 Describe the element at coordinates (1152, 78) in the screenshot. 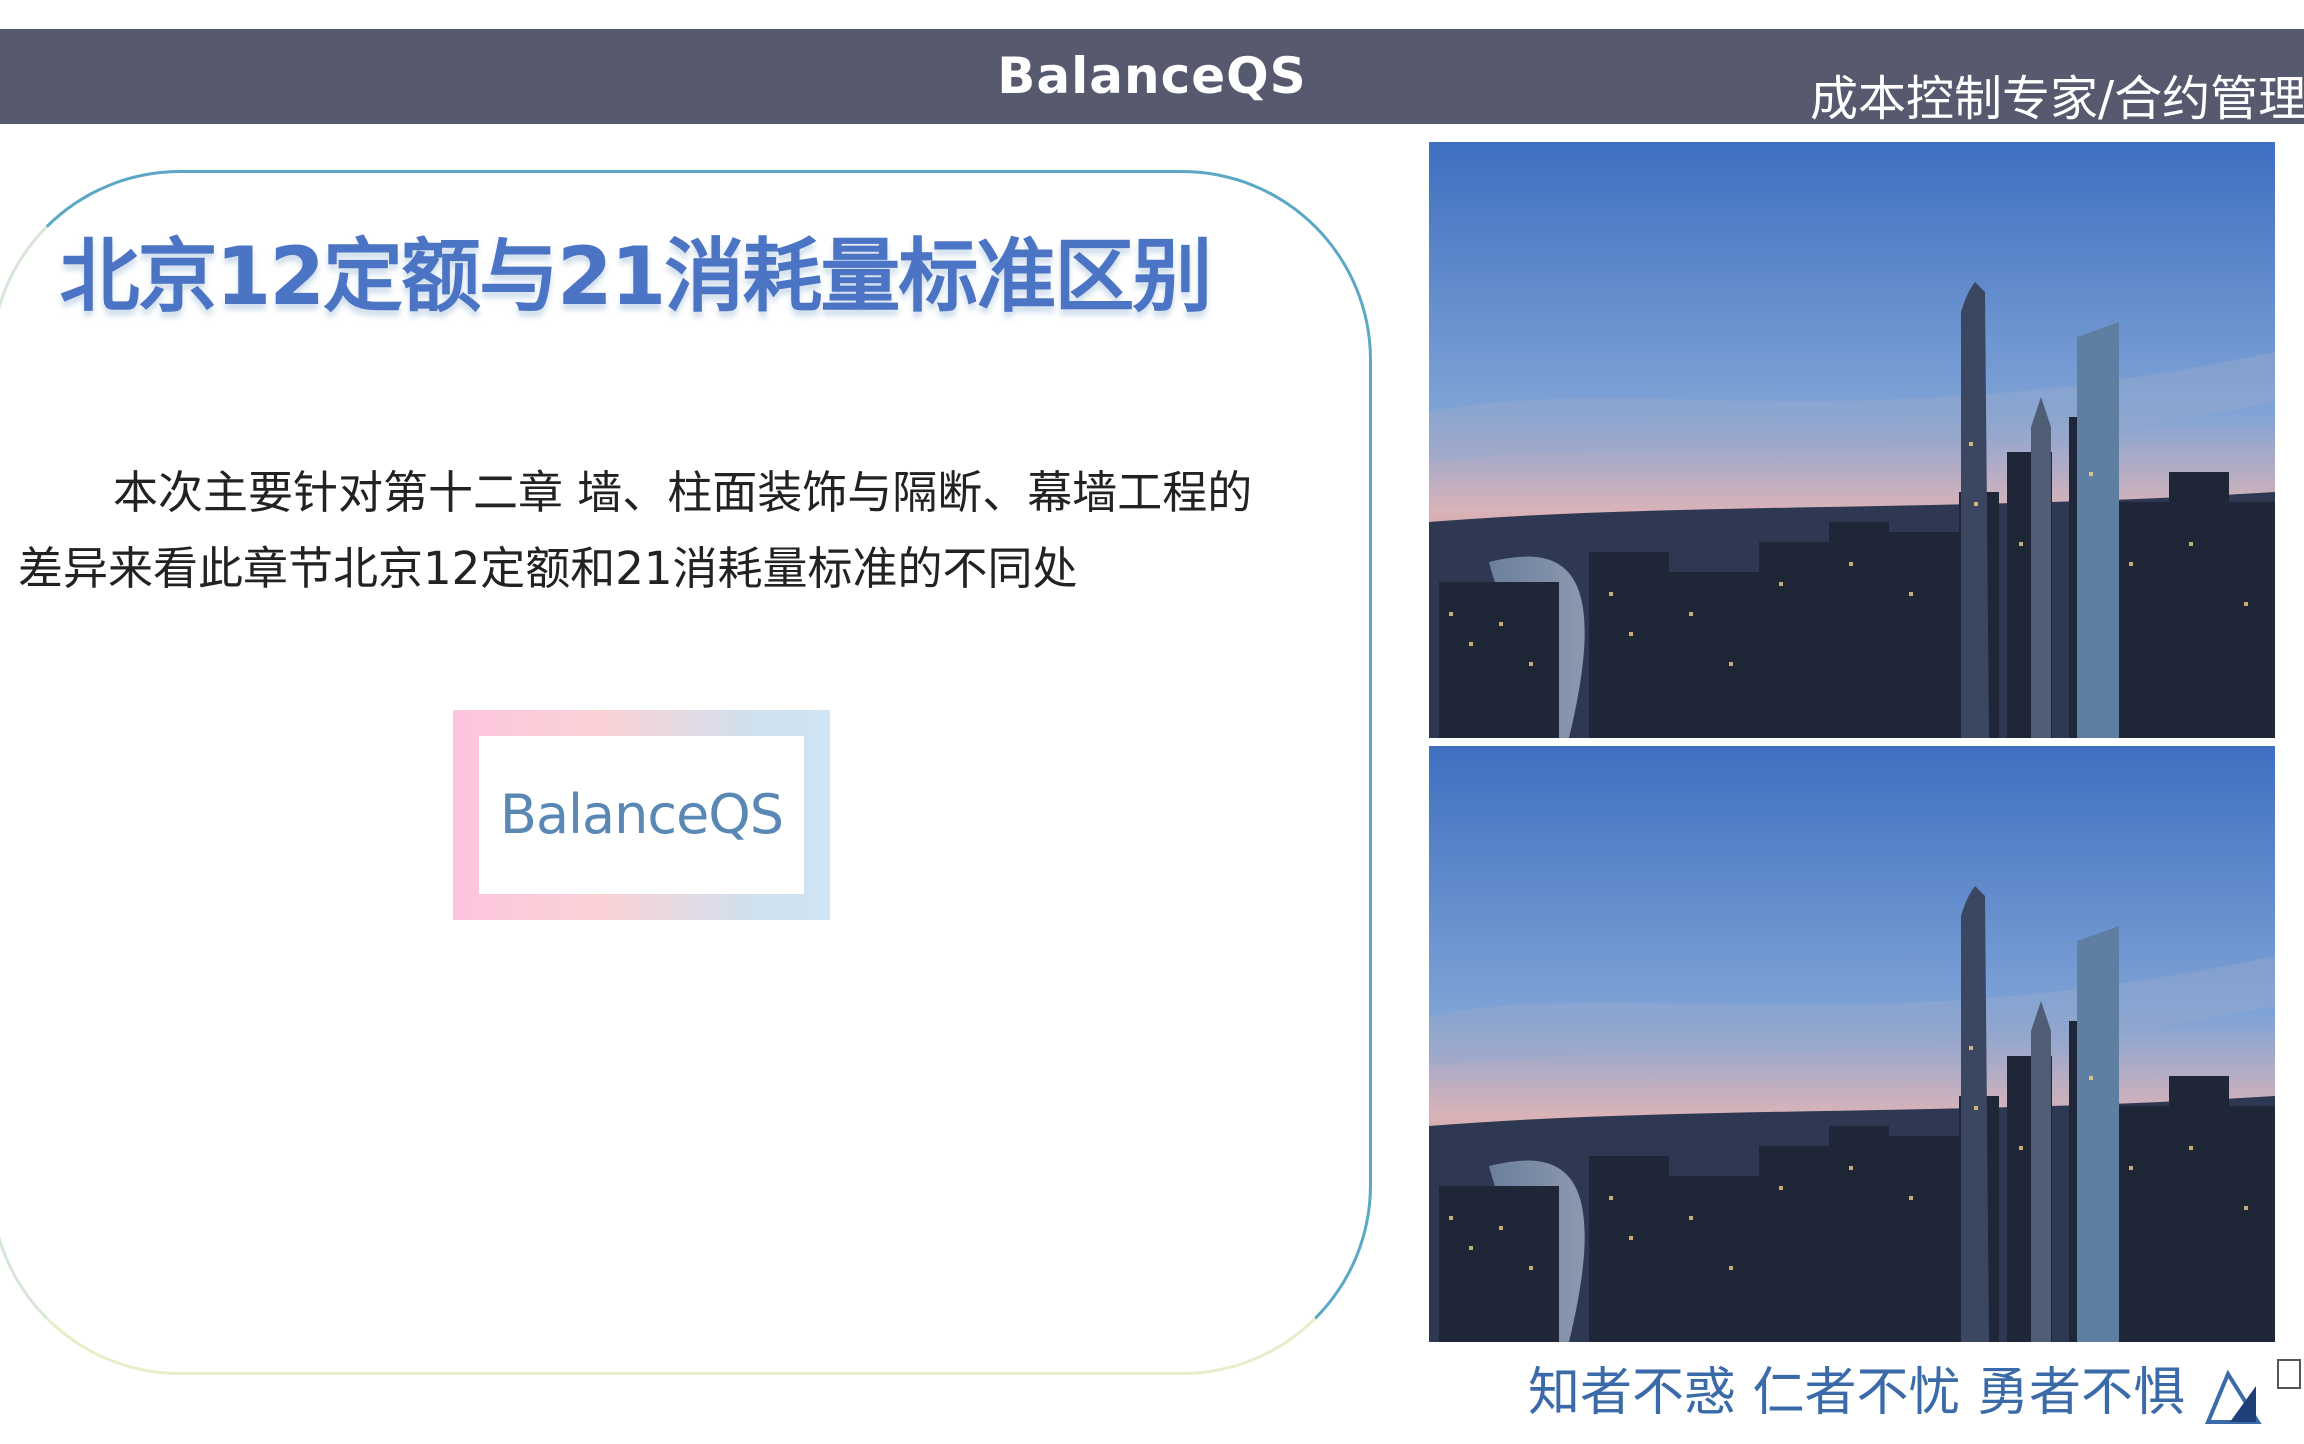

I see `header-bar: BalanceQS 成本控制专家/合约管理` at that location.